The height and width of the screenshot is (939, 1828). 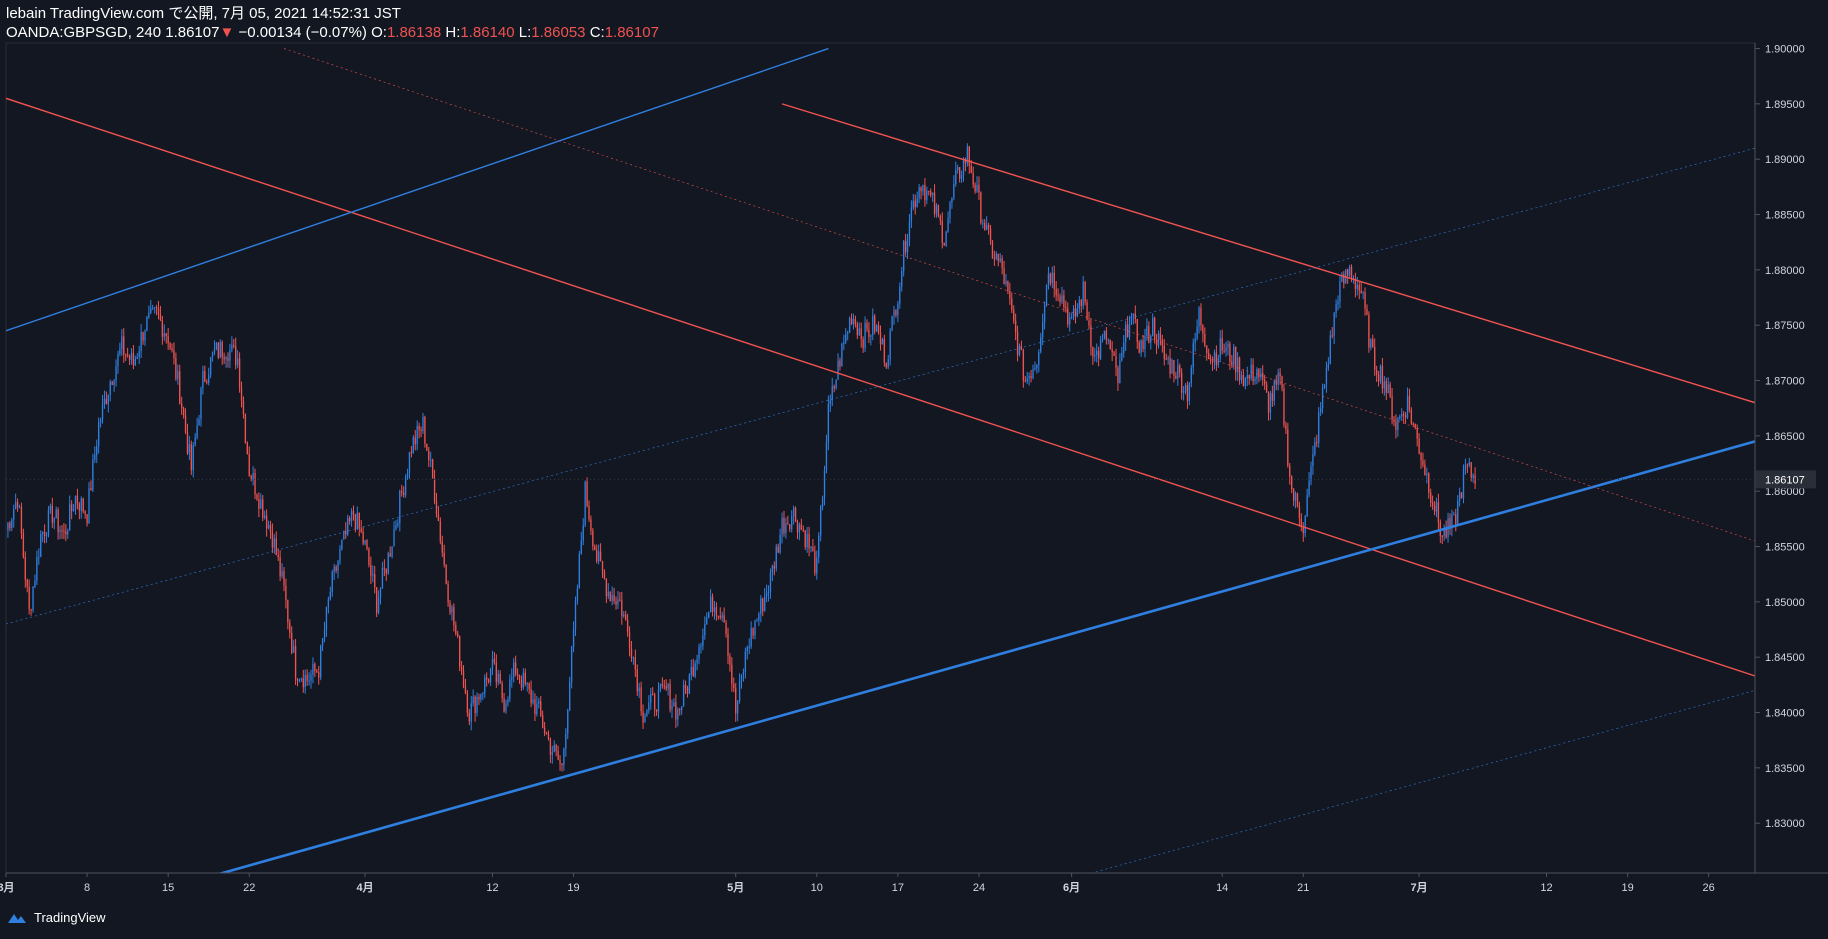 What do you see at coordinates (1071, 887) in the screenshot?
I see `x-tick-label: 6月` at bounding box center [1071, 887].